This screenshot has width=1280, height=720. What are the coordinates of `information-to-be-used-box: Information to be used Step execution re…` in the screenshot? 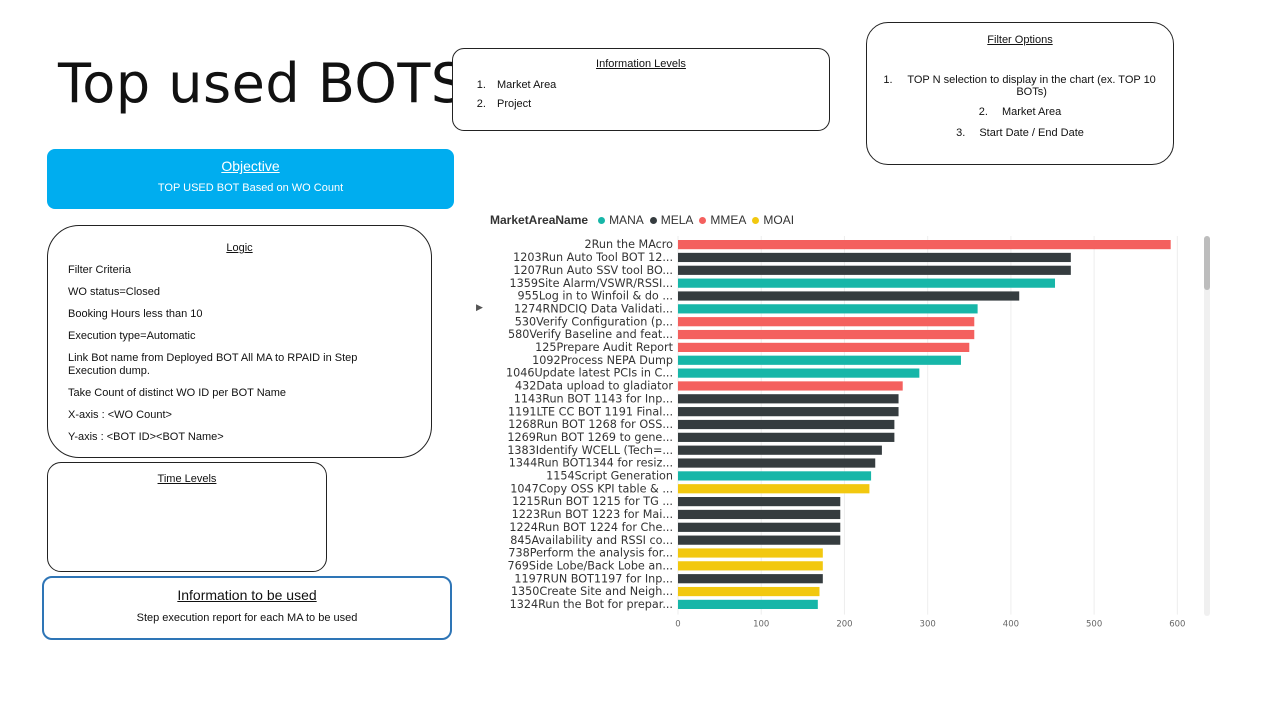 It's located at (247, 608).